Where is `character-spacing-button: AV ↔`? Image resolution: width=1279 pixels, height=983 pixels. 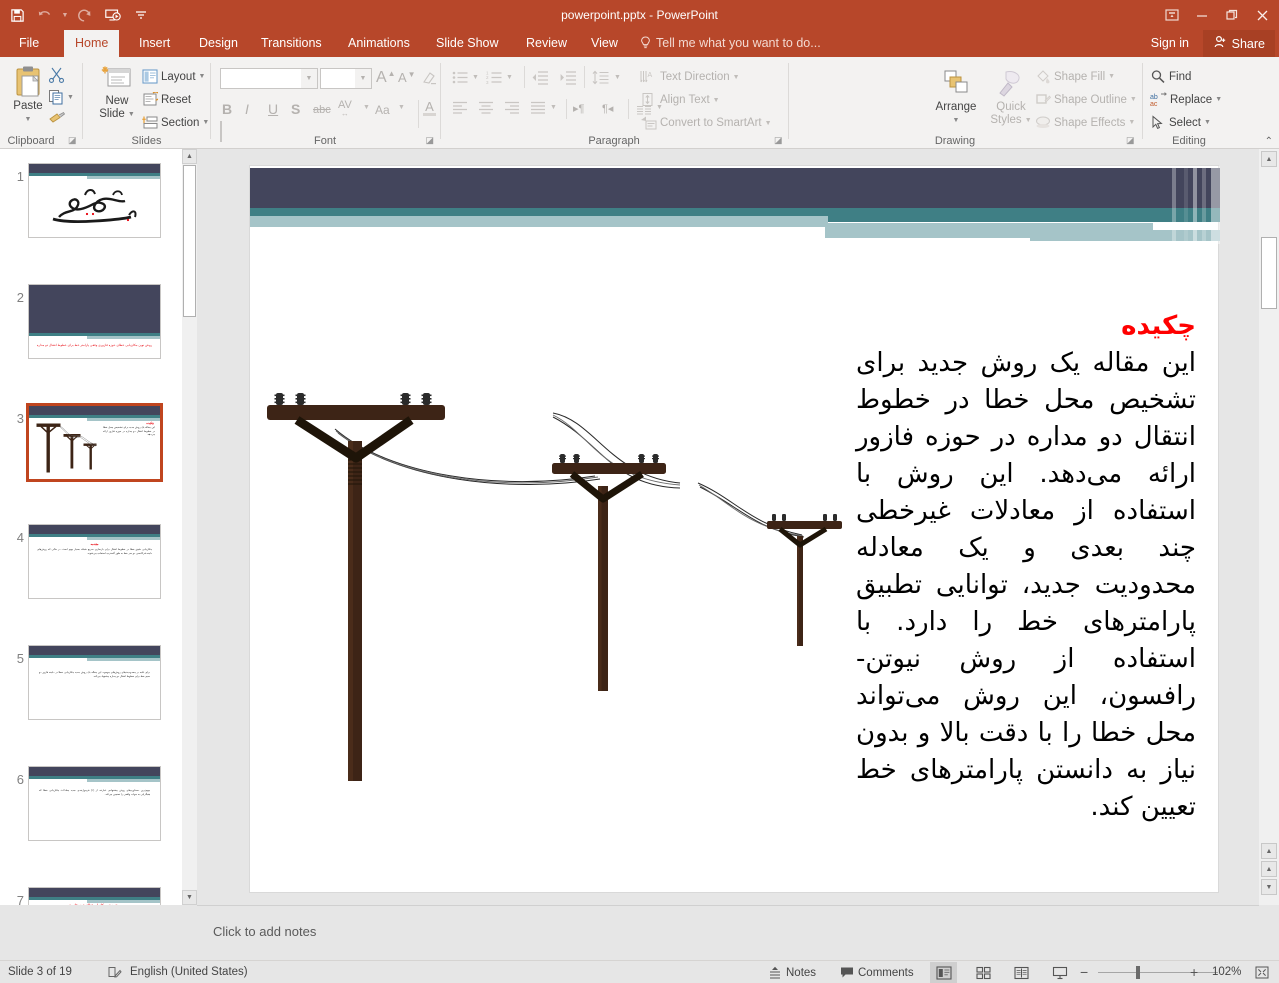
character-spacing-button: AV ↔ is located at coordinates (345, 109).